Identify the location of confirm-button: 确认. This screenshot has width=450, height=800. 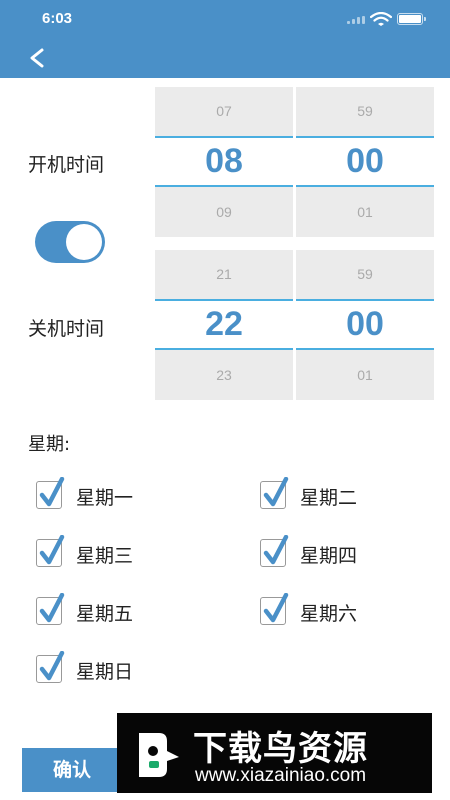
(72, 770).